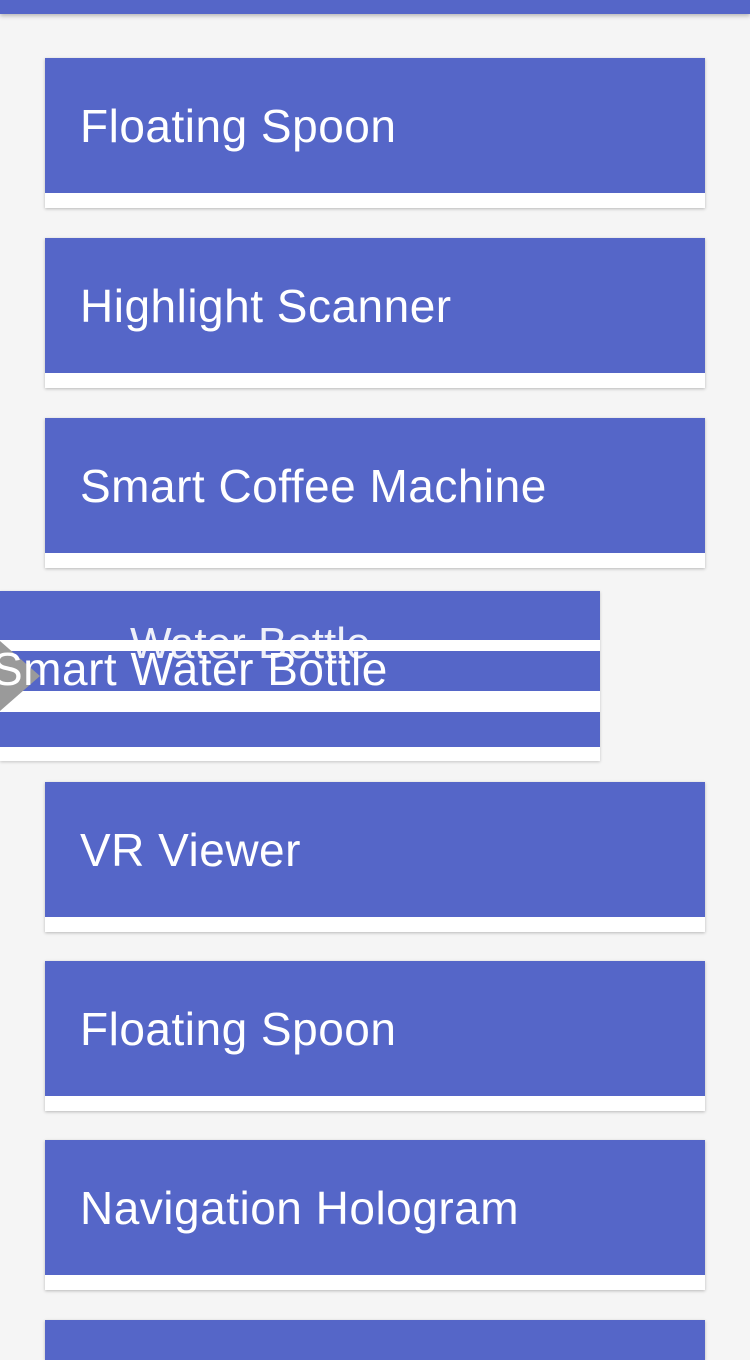  What do you see at coordinates (194, 669) in the screenshot?
I see `dragging-item-title: Smart Water Bottle` at bounding box center [194, 669].